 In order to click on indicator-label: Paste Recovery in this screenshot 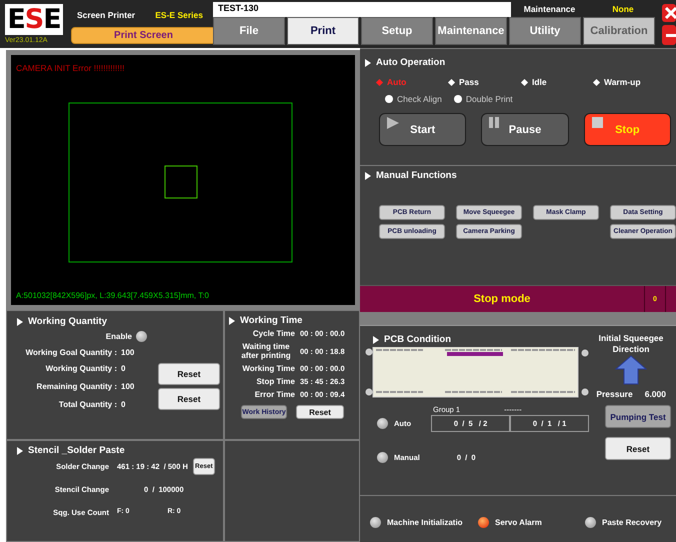, I will do `click(632, 522)`.